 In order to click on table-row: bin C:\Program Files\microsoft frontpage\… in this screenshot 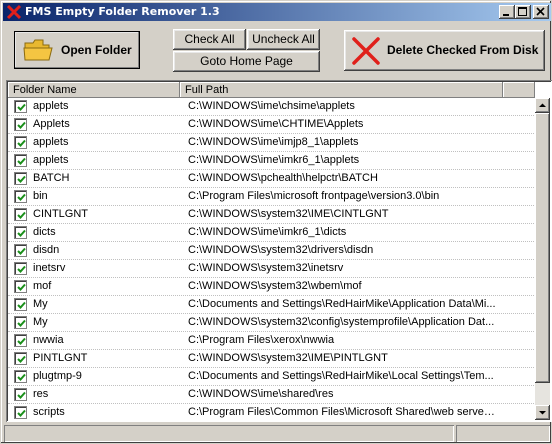, I will do `click(271, 197)`.